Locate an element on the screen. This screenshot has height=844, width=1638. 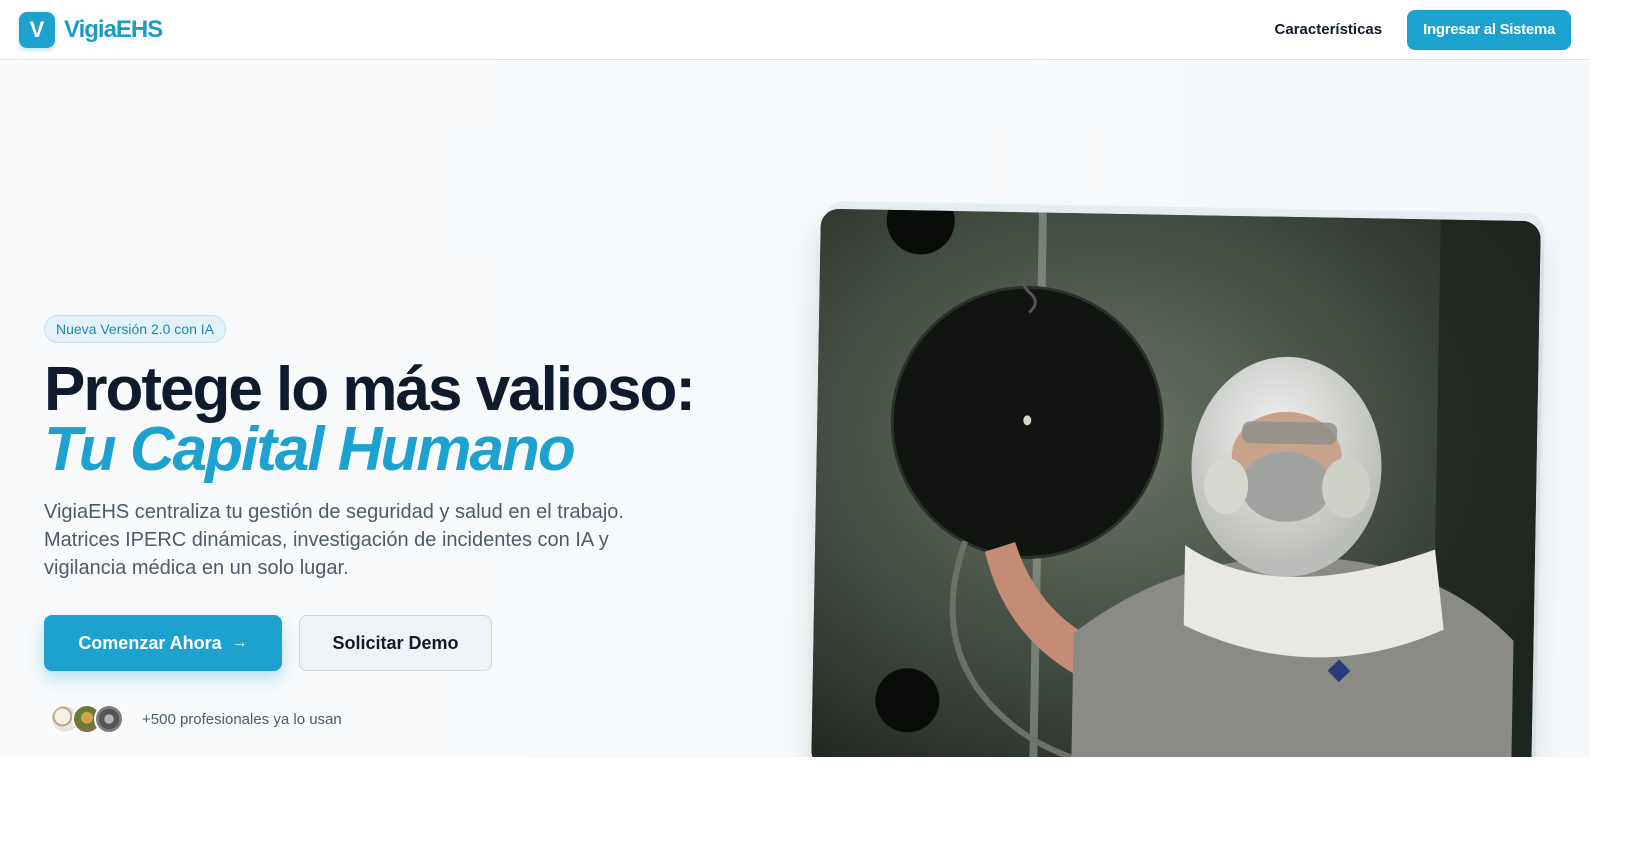
headline-line1: Protege lo más valioso: is located at coordinates (370, 389).